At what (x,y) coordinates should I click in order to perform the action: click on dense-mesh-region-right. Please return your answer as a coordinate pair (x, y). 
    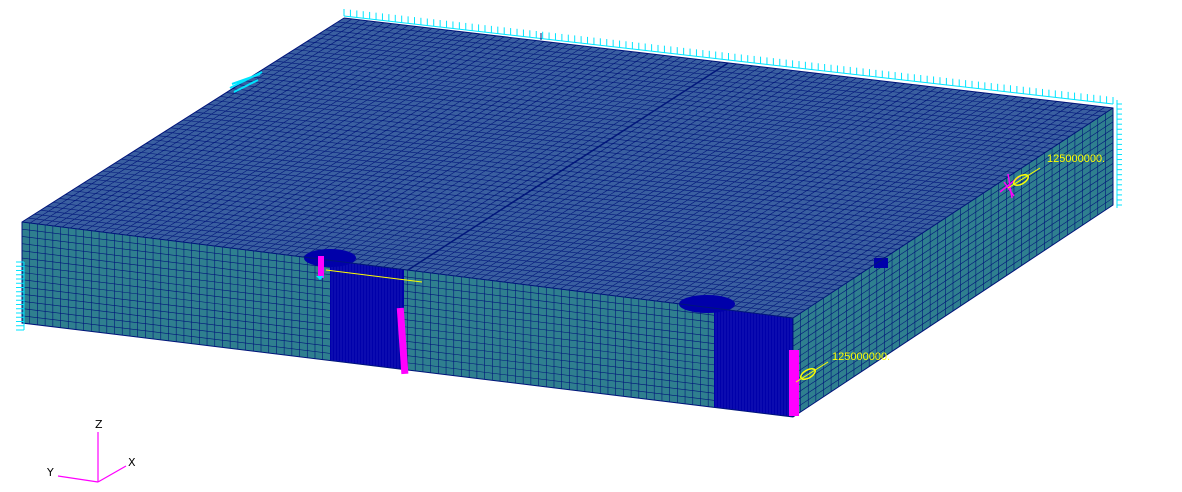
    Looking at the image, I should click on (753, 361).